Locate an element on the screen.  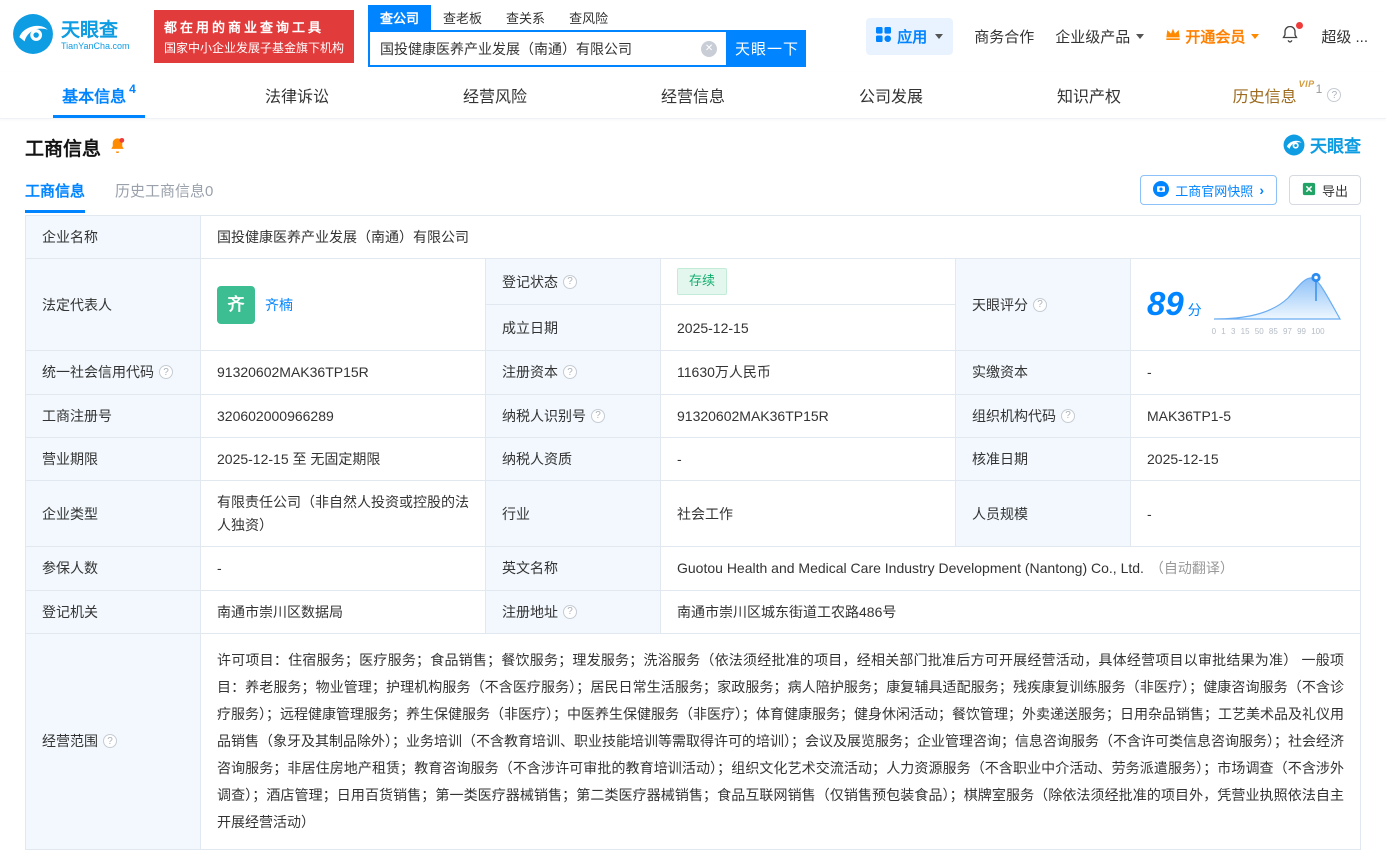
value-registered-capital: 11630万人民币 is located at coordinates (808, 372).